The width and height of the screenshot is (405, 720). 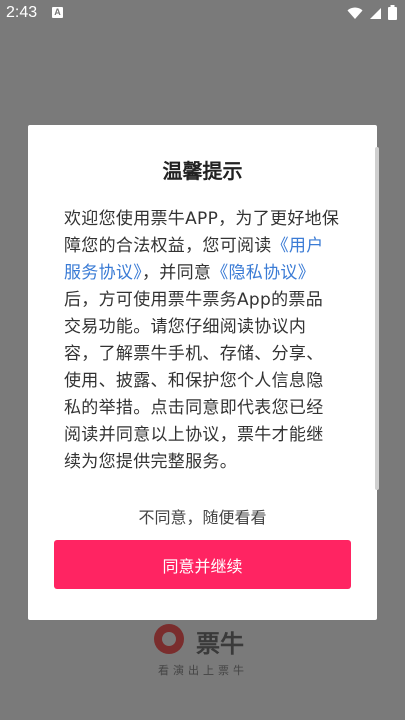 I want to click on status-time: 2:43, so click(x=22, y=12).